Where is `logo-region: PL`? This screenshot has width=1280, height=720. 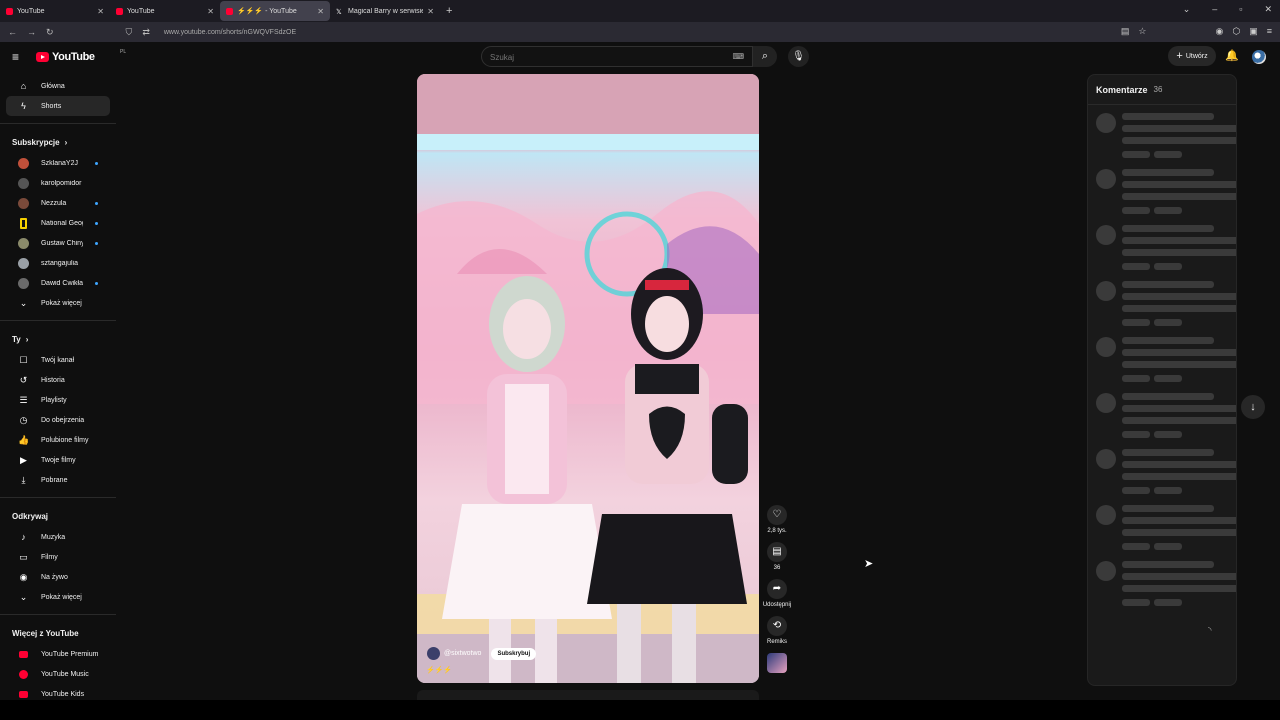 logo-region: PL is located at coordinates (123, 52).